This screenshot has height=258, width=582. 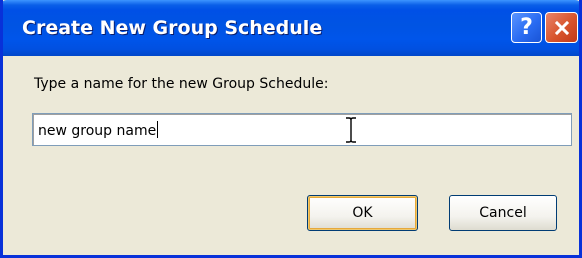 I want to click on cancel-button: Cancel, so click(x=503, y=213).